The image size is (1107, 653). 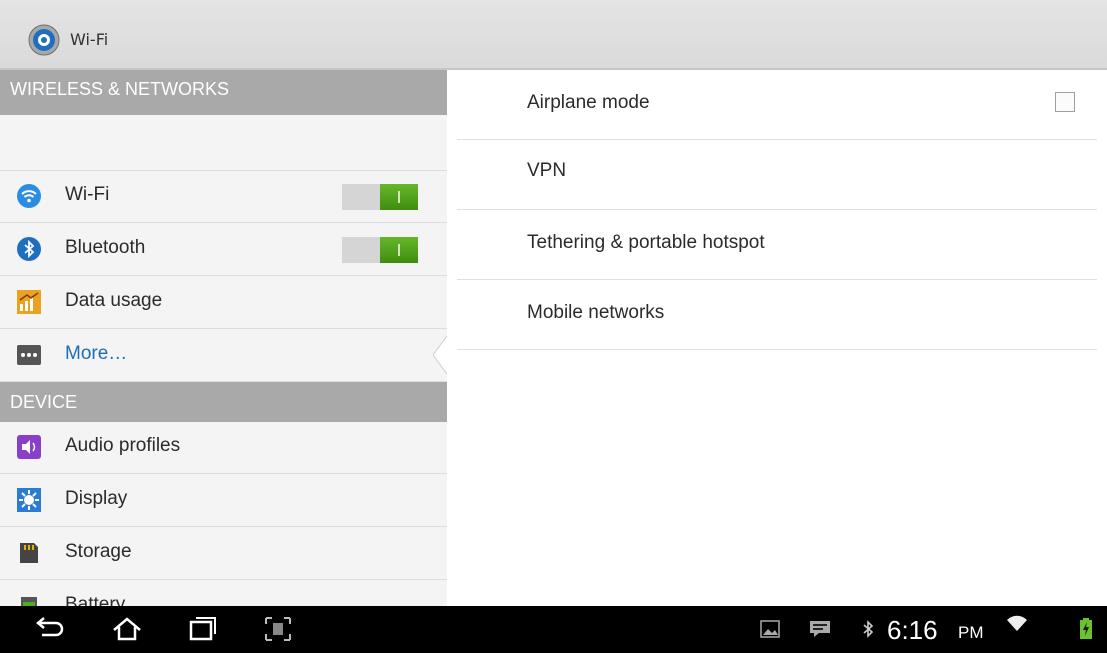 I want to click on screenshot-icon, so click(x=278, y=629).